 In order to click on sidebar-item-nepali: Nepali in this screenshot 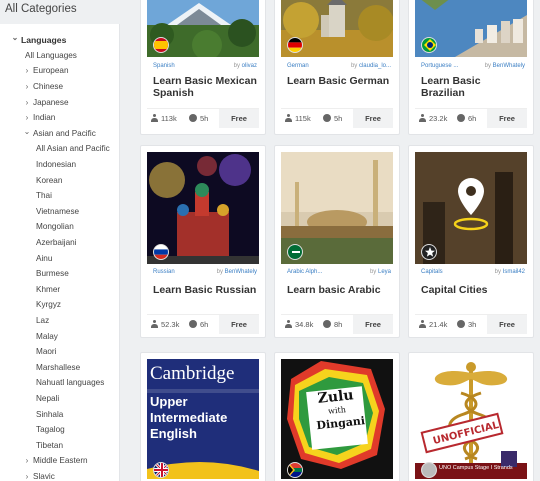, I will do `click(59, 399)`.